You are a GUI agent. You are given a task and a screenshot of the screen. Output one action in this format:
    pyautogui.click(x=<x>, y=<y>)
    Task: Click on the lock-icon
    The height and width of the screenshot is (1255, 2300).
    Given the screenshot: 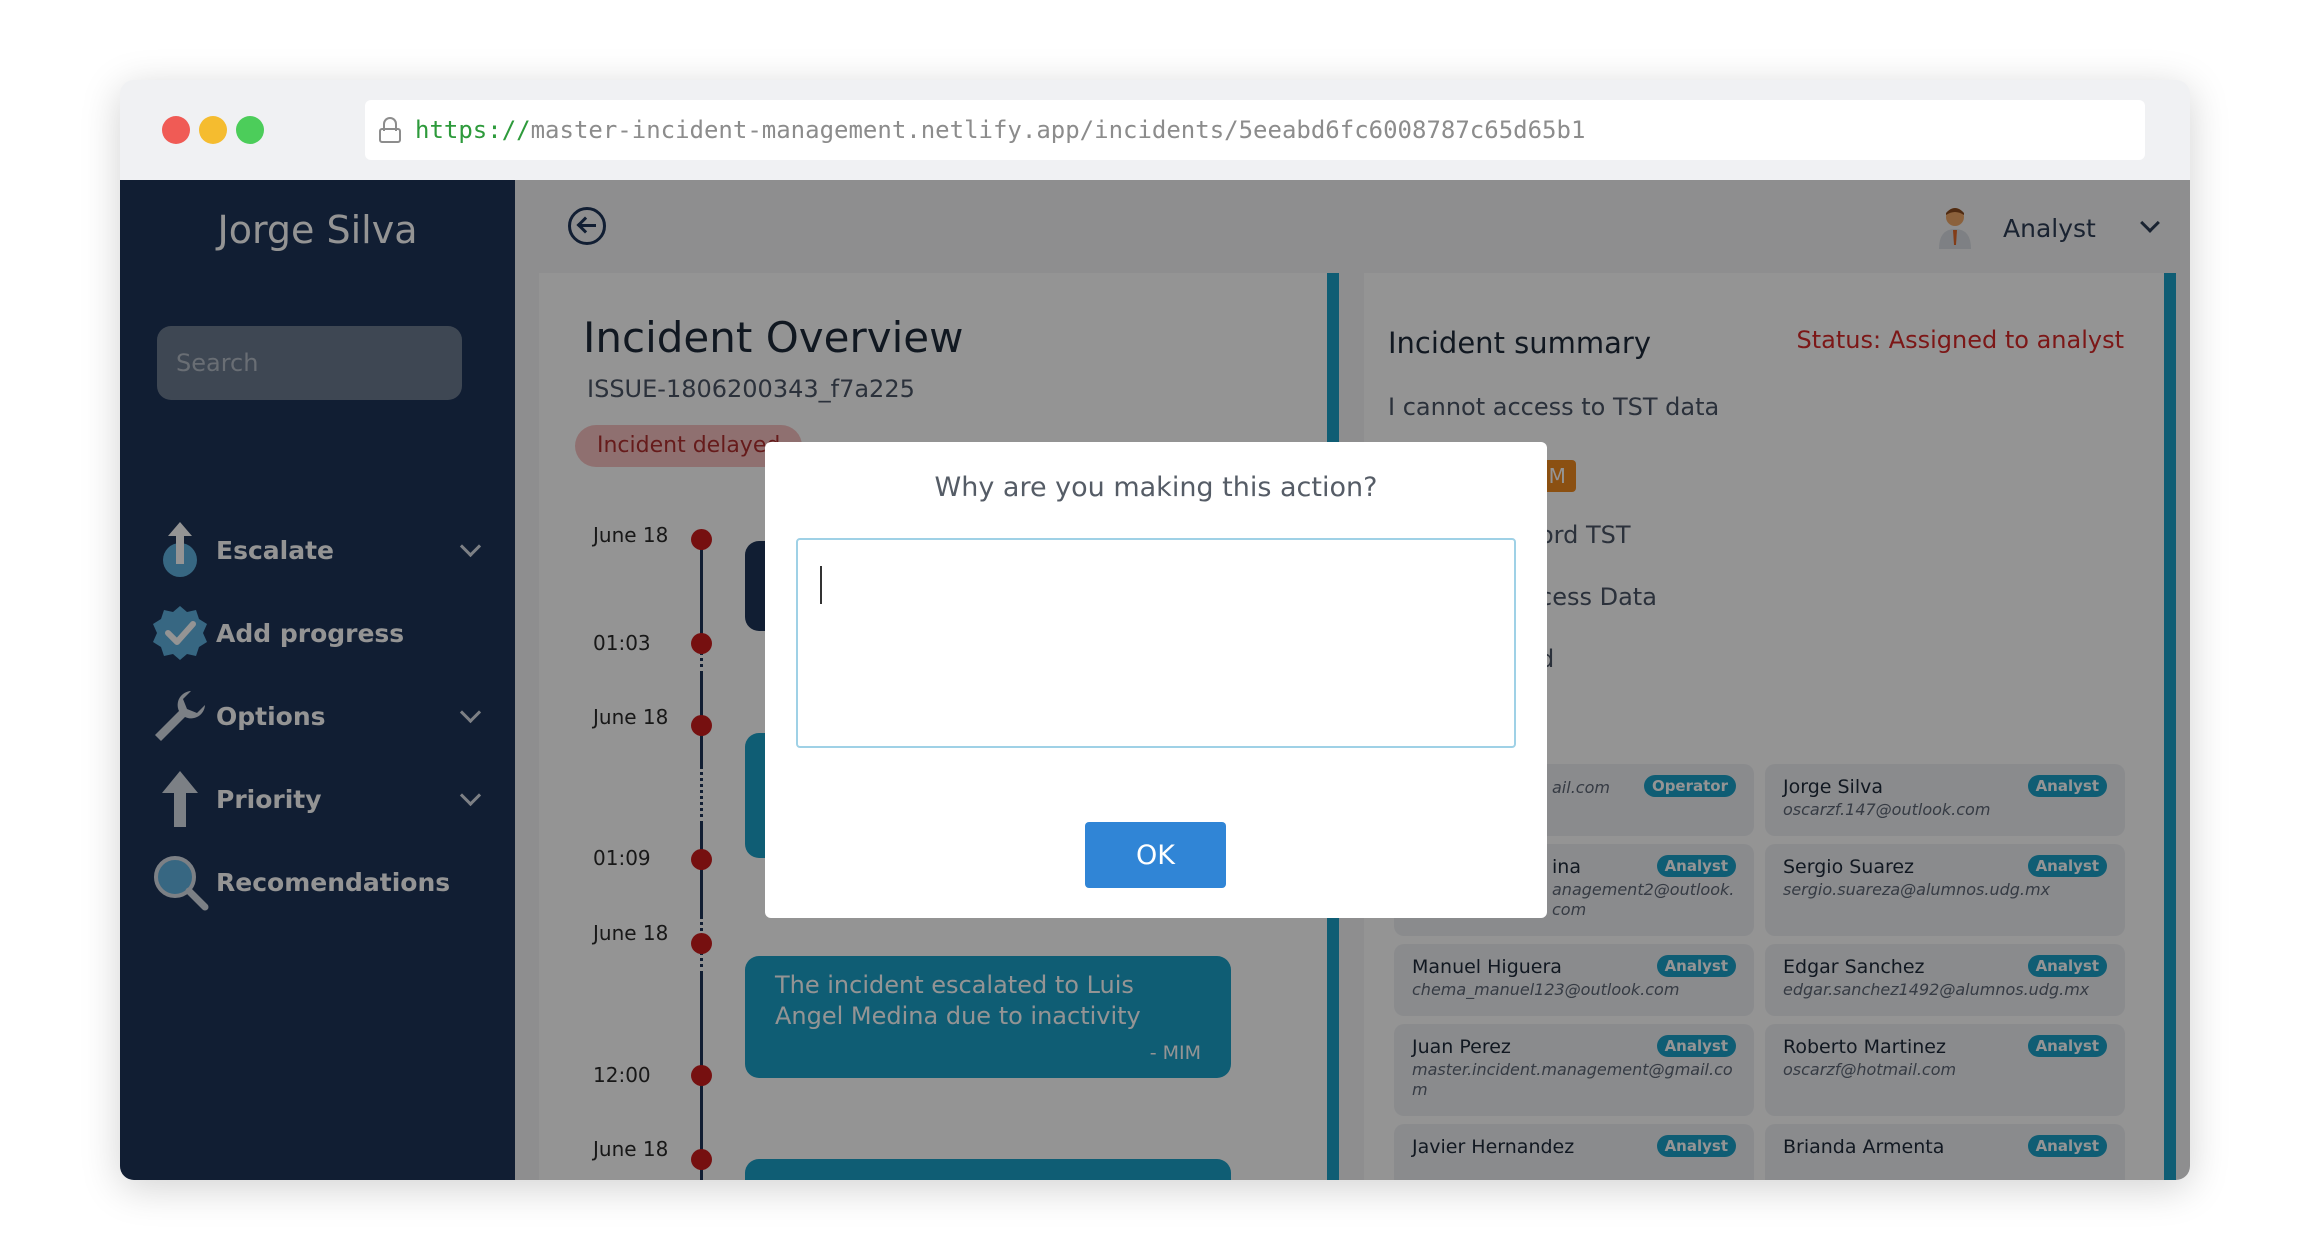 What is the action you would take?
    pyautogui.click(x=390, y=130)
    